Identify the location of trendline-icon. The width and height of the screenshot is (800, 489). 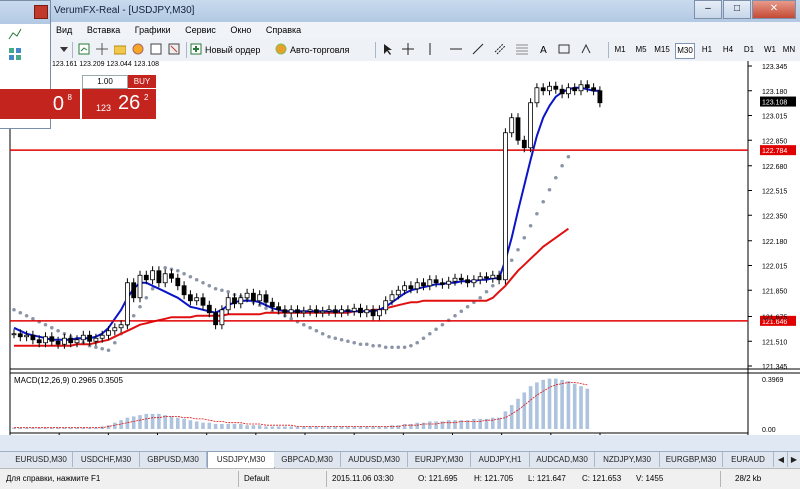
(478, 49).